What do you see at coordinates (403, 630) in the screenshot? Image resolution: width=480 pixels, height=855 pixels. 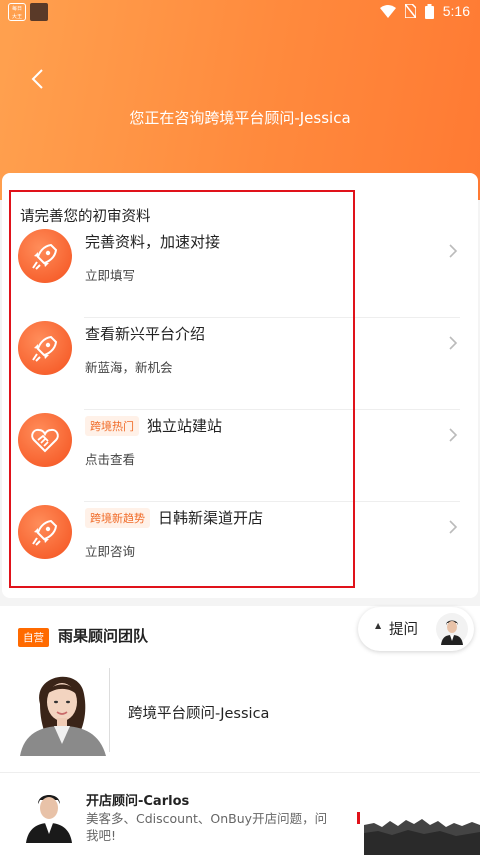 I see `ask-button-label: 提问` at bounding box center [403, 630].